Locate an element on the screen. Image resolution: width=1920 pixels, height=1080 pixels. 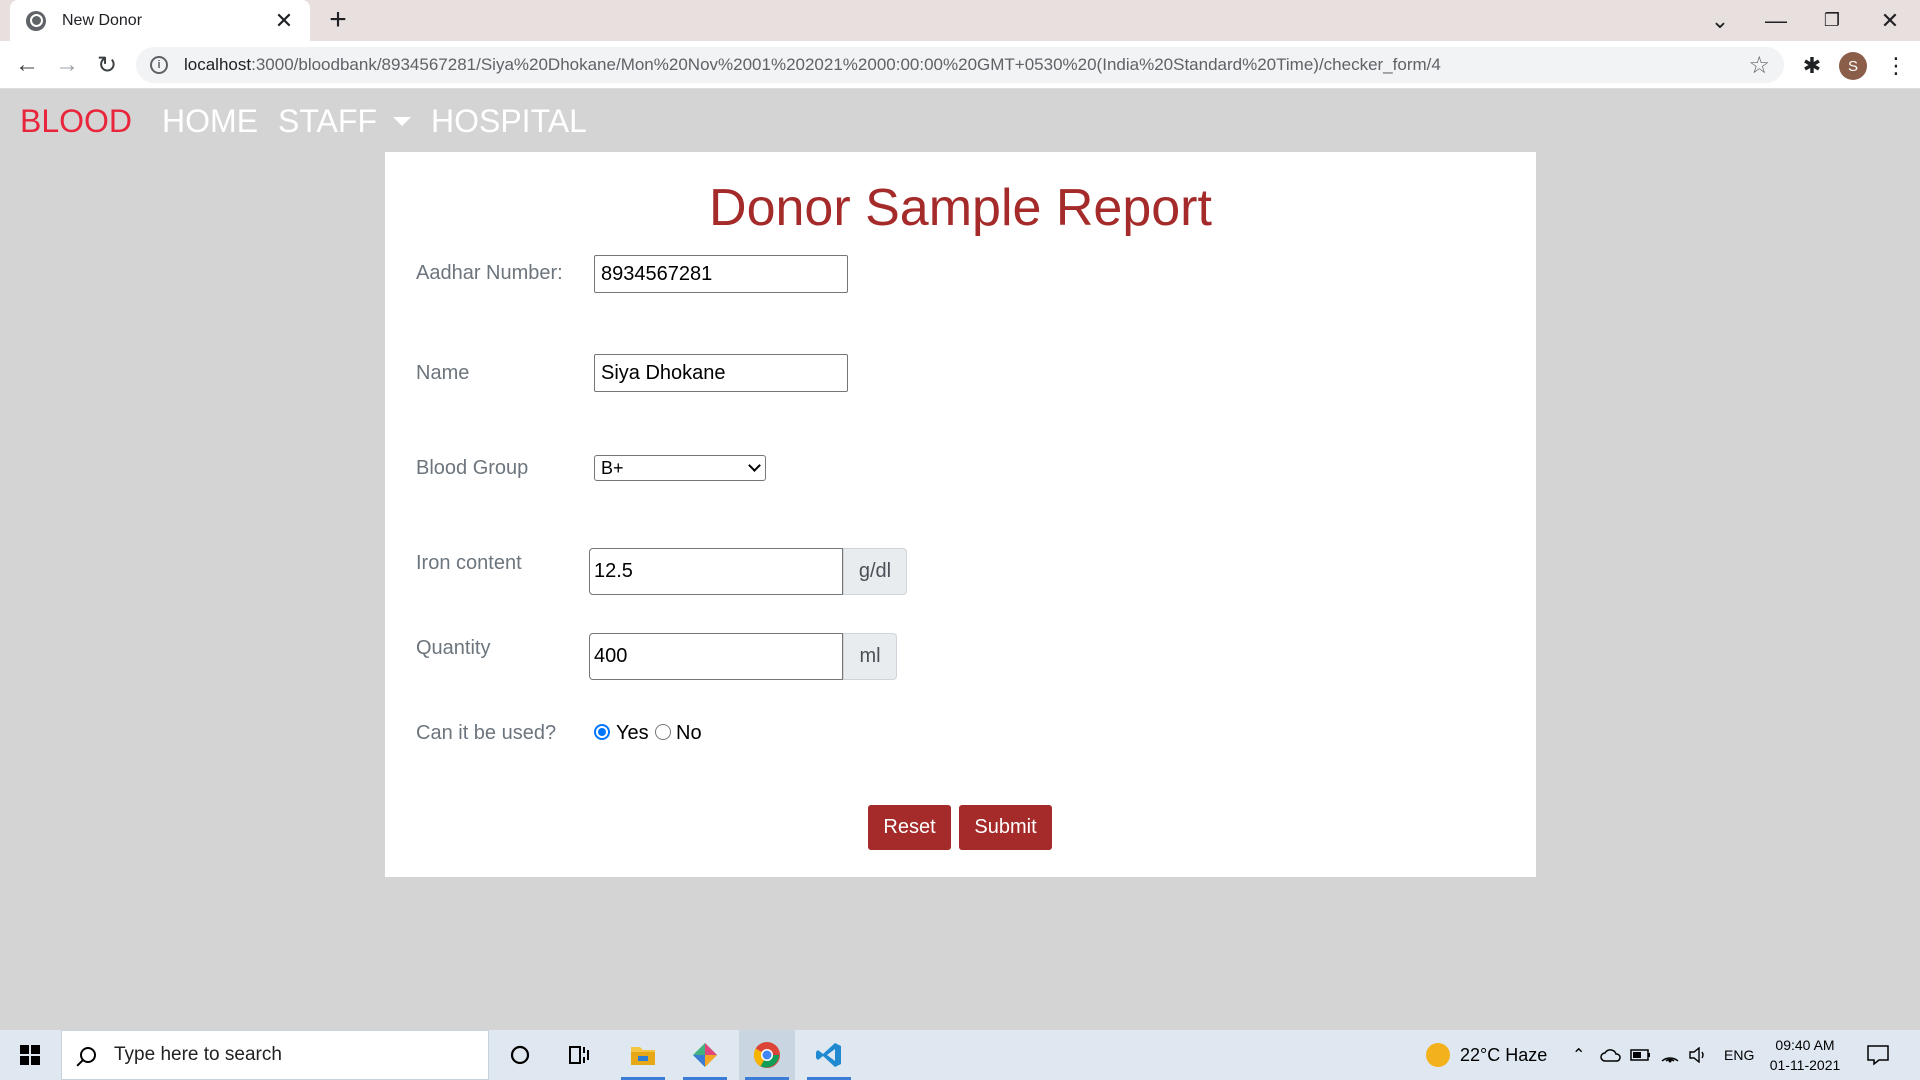
reset-button: Reset is located at coordinates (909, 827).